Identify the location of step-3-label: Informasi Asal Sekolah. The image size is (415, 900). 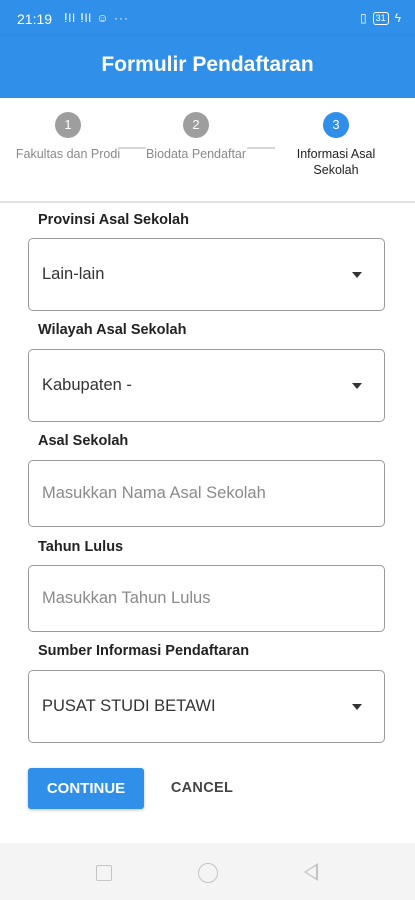
(336, 162).